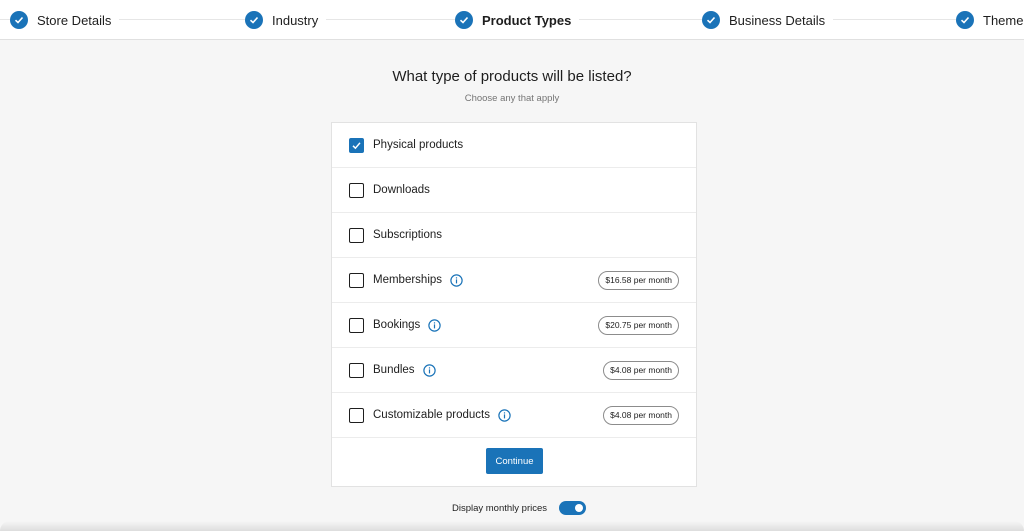  I want to click on step-product-types: Product Types, so click(517, 20).